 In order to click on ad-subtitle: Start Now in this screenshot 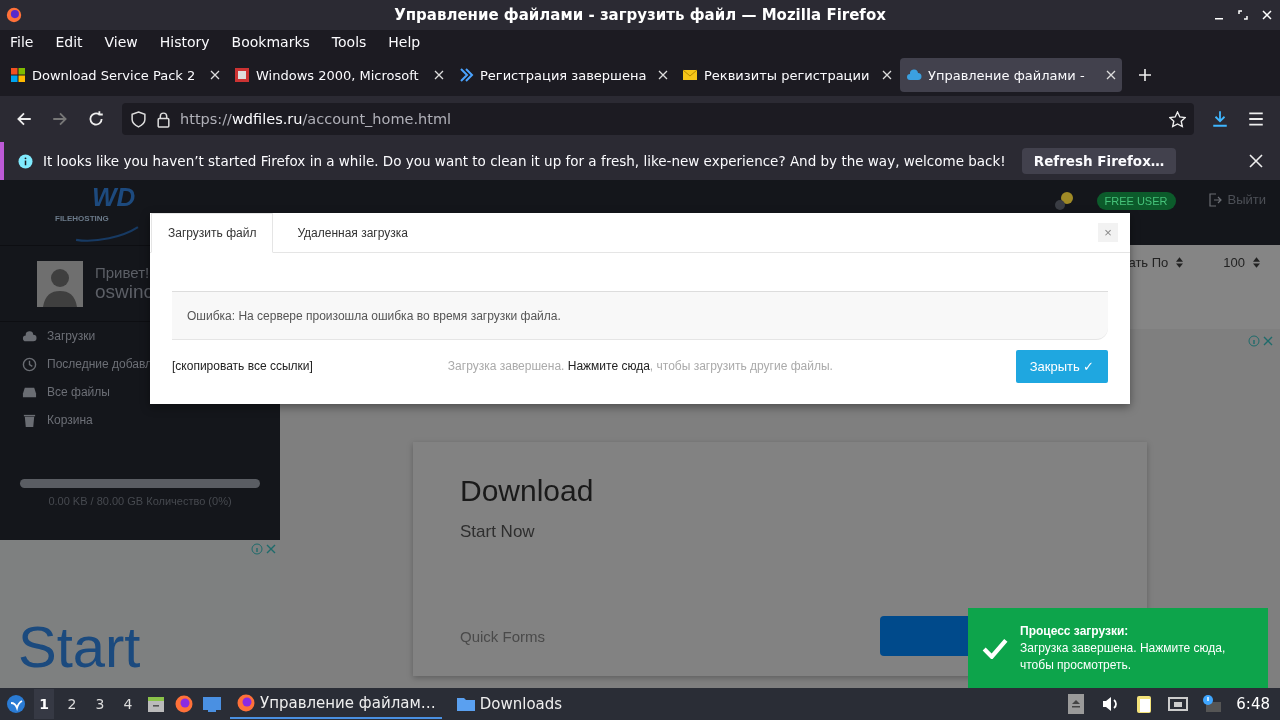, I will do `click(498, 532)`.